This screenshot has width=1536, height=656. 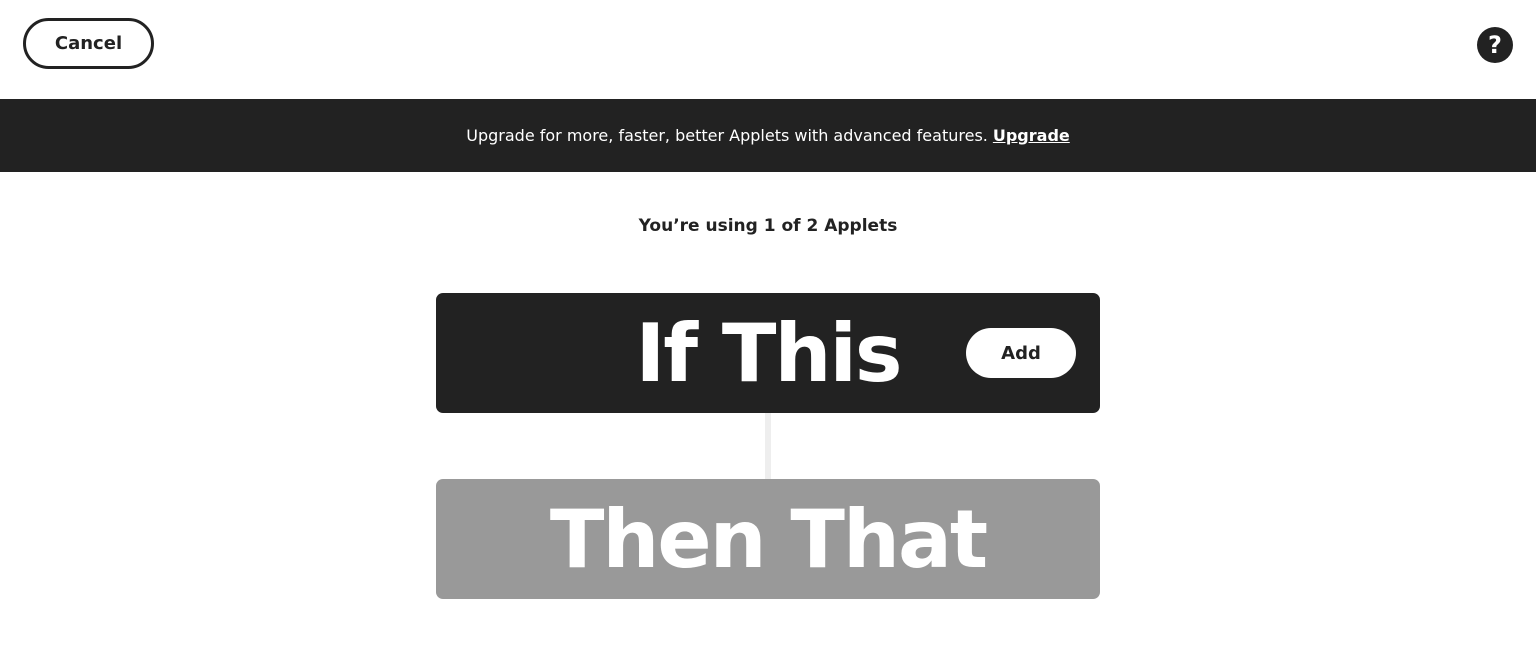 I want to click on add-trigger-button: Add, so click(x=1021, y=353).